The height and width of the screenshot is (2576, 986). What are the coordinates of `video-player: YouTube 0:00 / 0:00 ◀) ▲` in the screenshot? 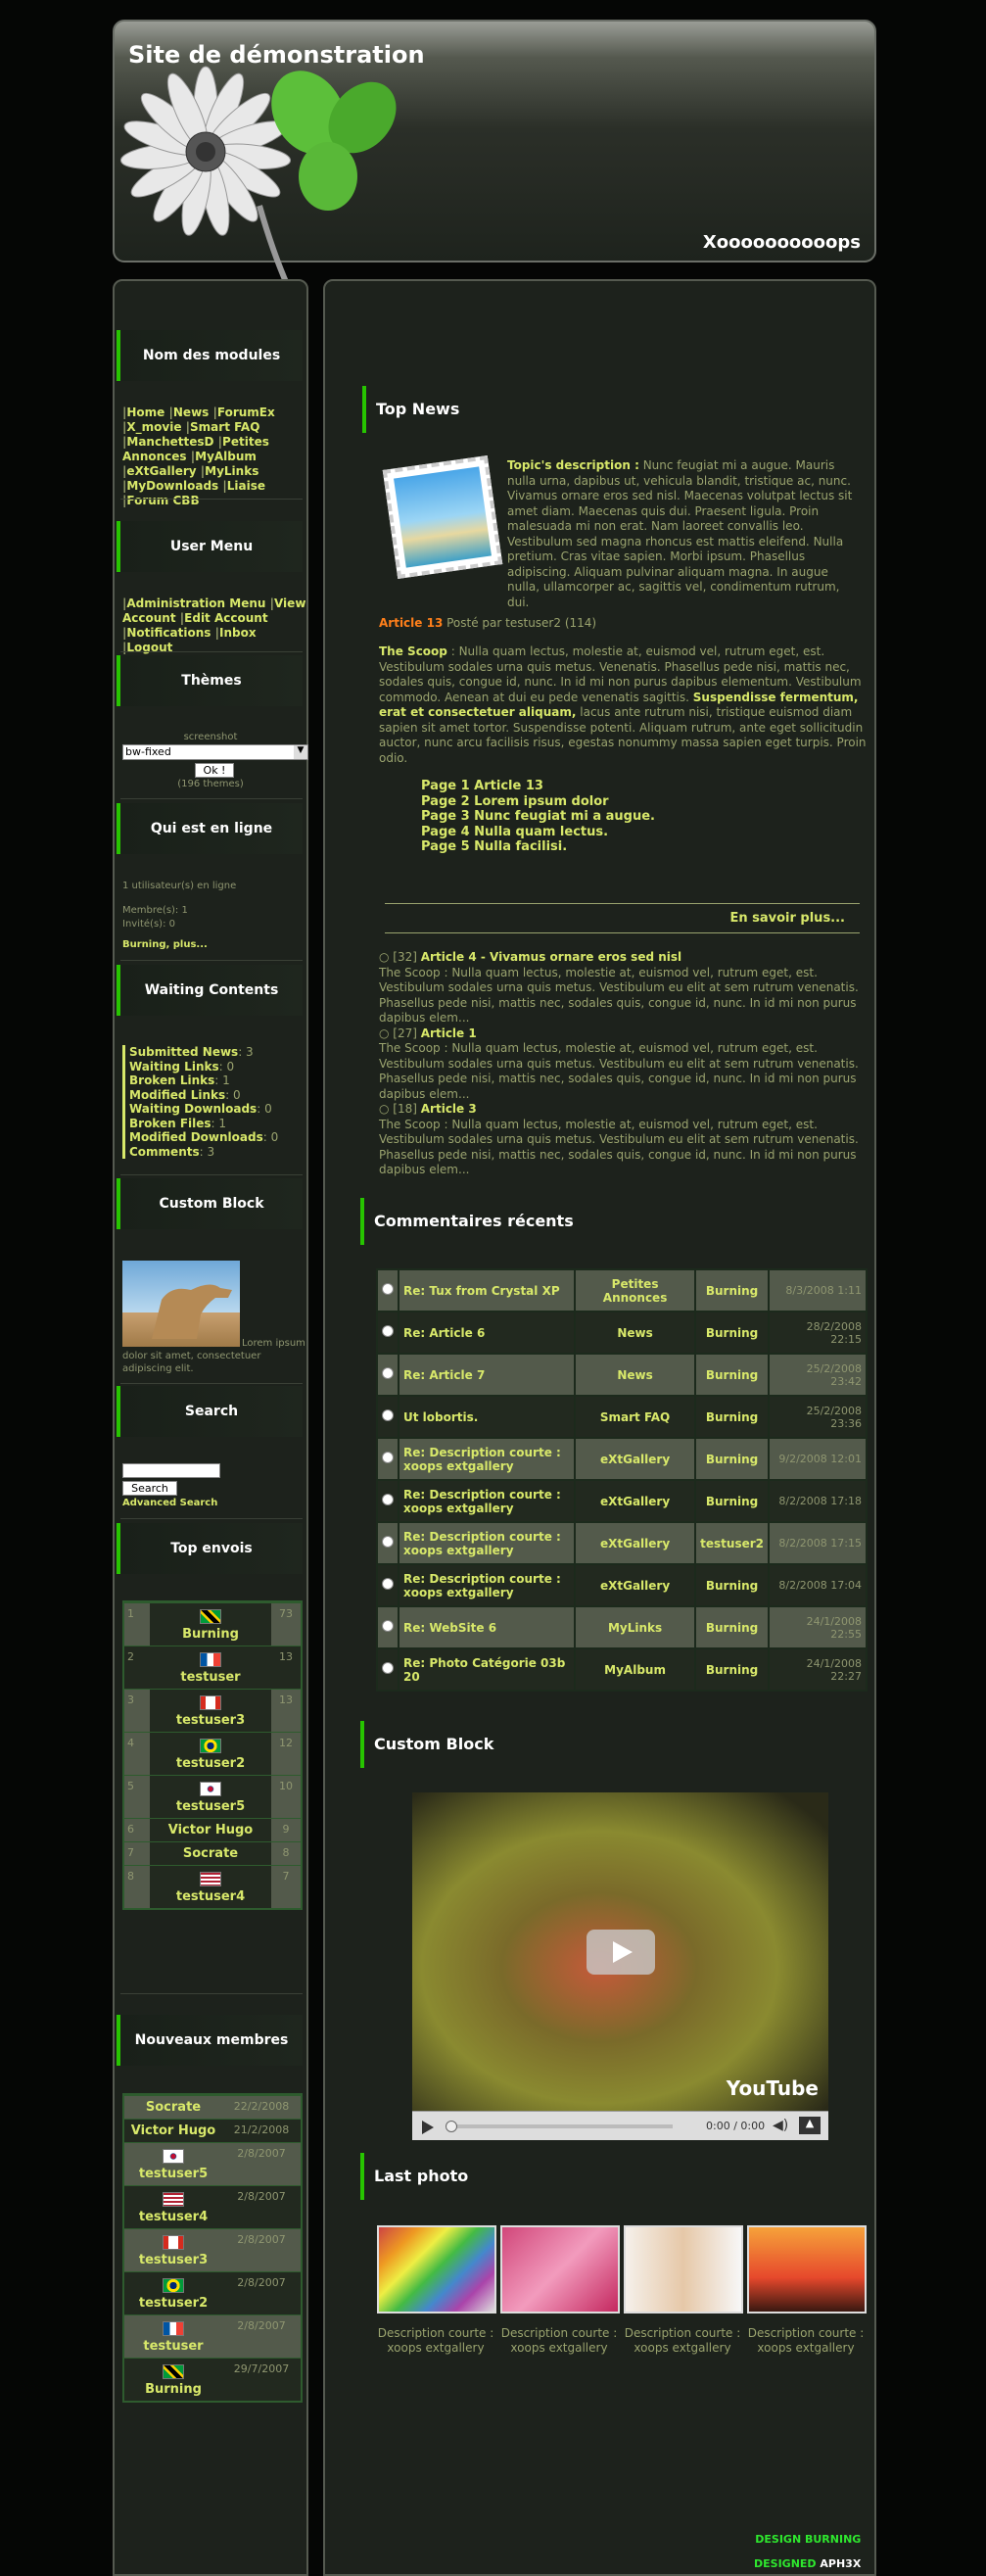 It's located at (620, 1966).